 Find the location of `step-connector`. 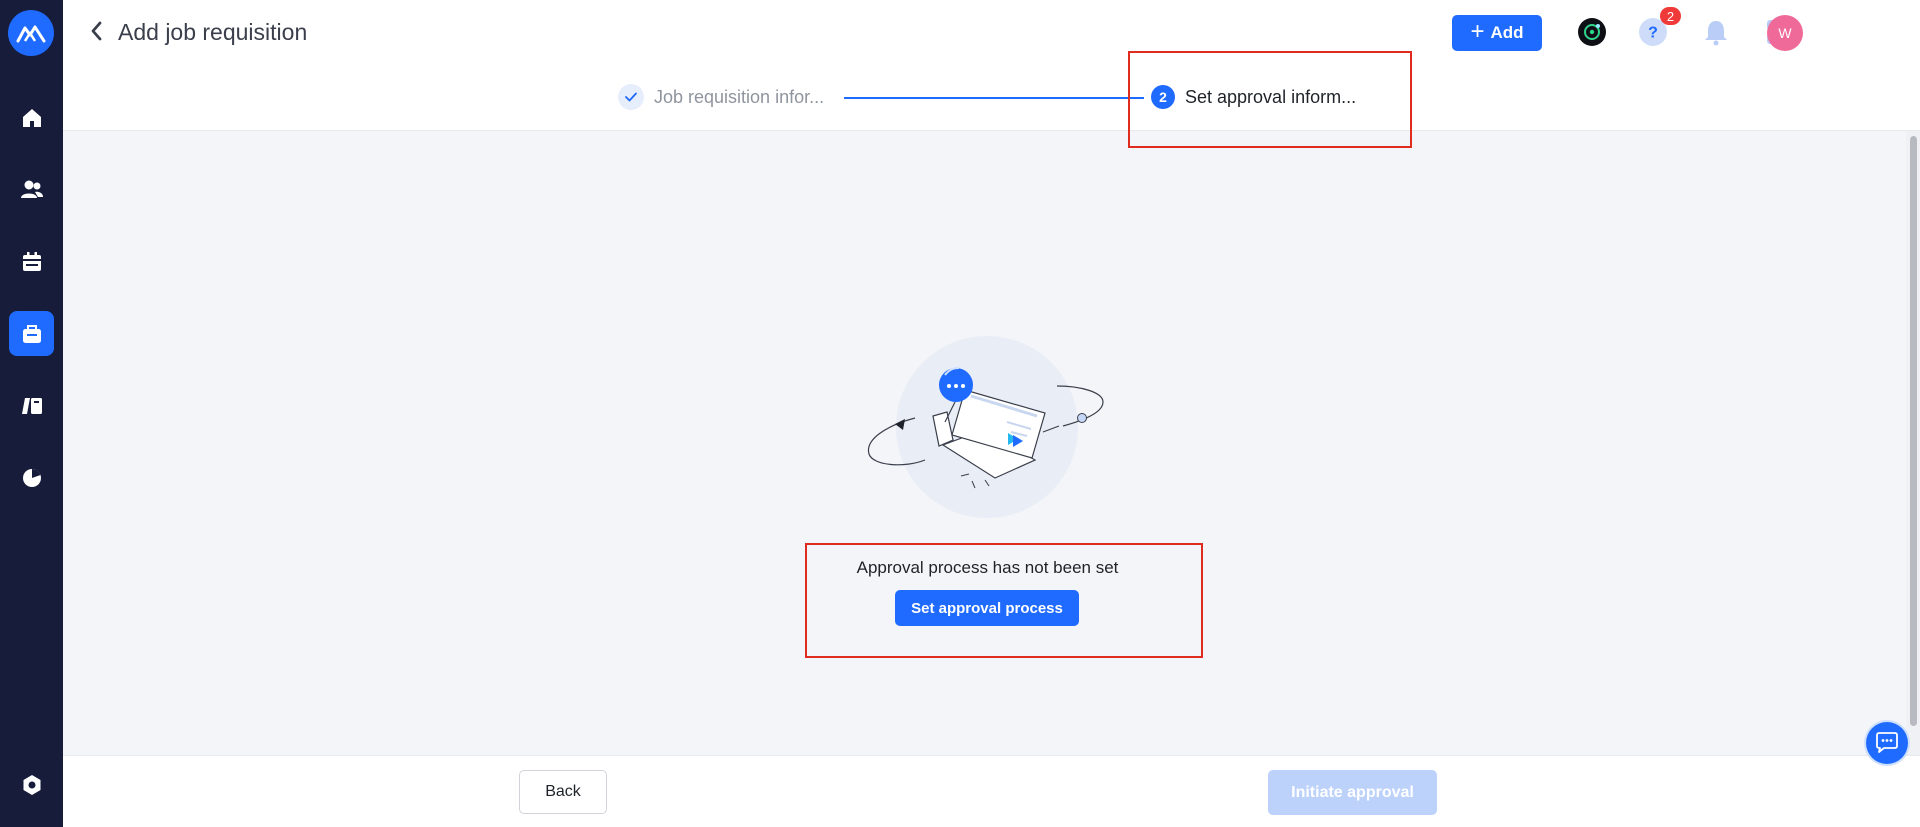

step-connector is located at coordinates (994, 98).